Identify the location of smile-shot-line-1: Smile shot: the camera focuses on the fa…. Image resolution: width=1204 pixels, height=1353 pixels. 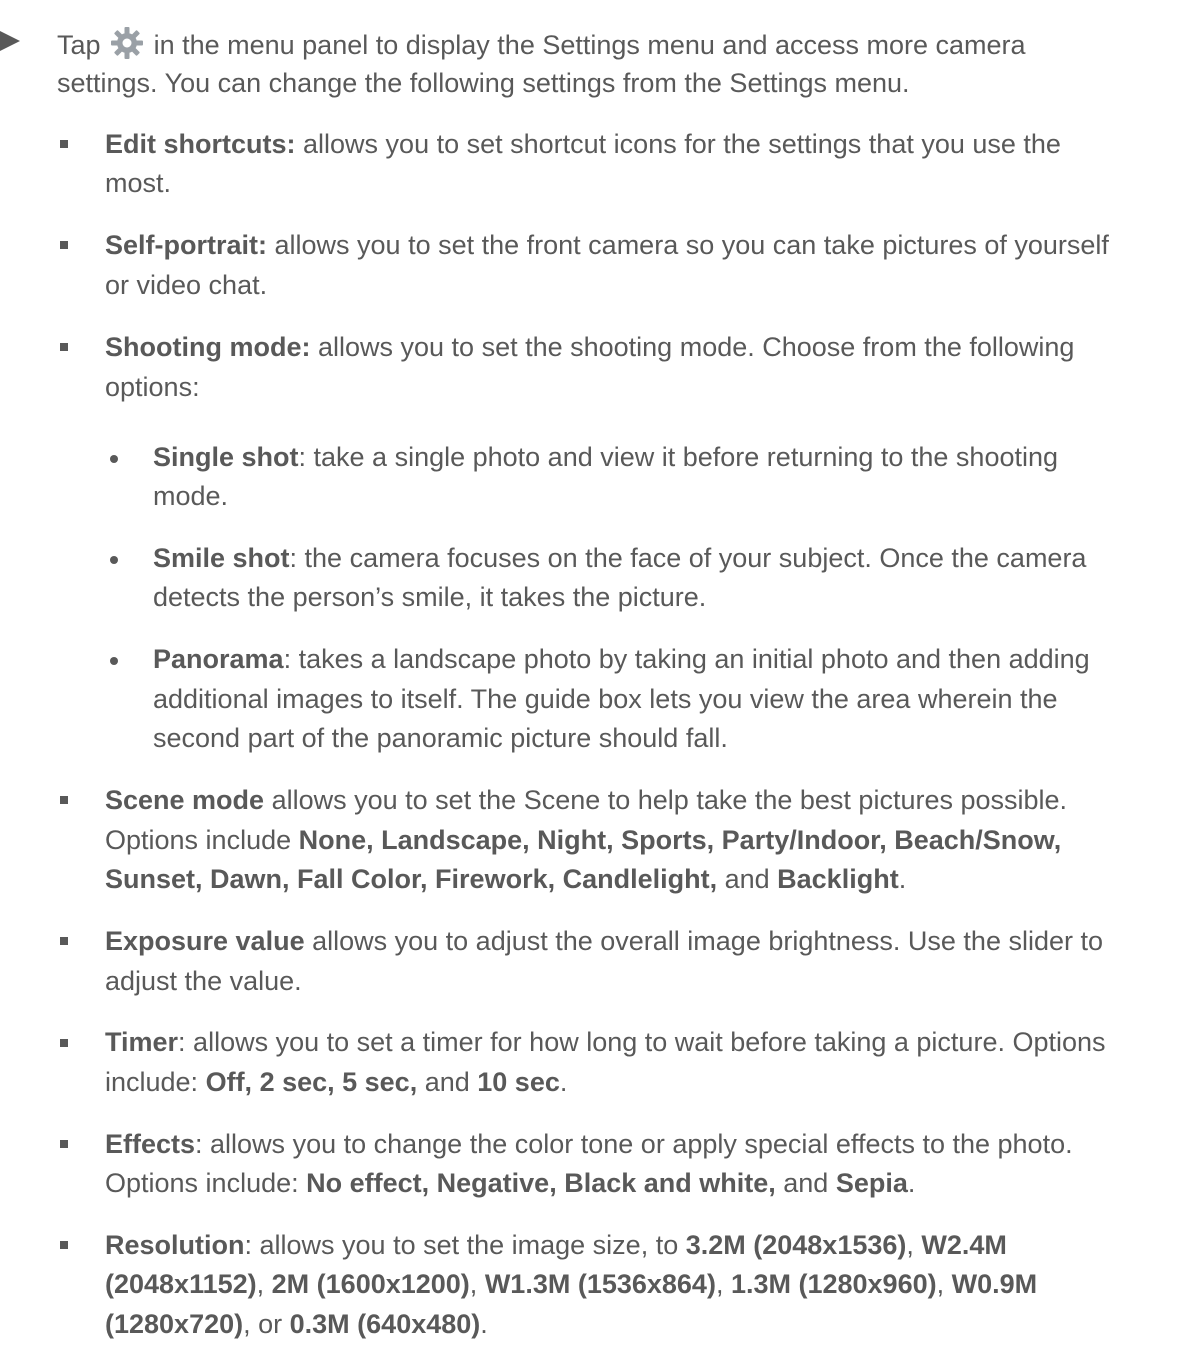
(619, 558).